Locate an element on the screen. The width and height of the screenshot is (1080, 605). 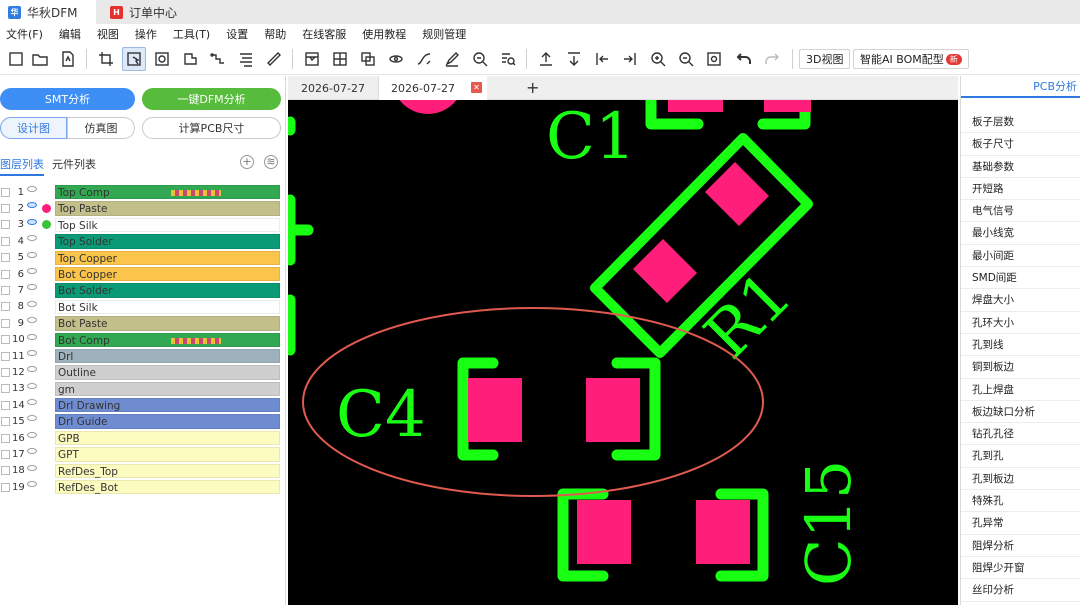
component-icon is located at coordinates (190, 59).